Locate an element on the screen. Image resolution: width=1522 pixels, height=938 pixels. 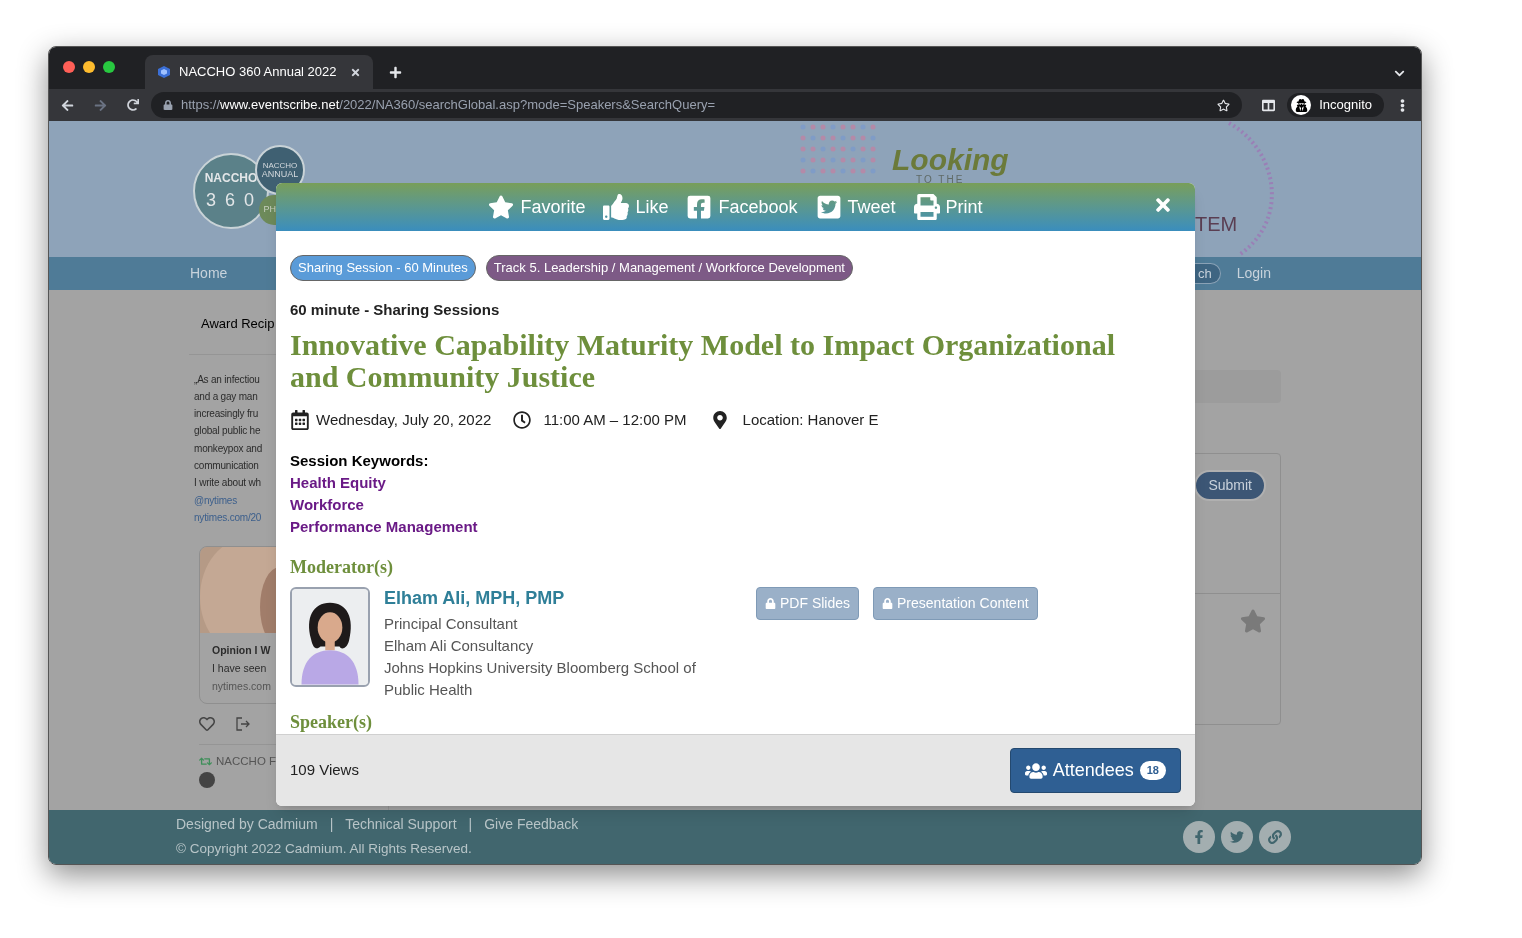
banner-headline: Looking is located at coordinates (950, 160).